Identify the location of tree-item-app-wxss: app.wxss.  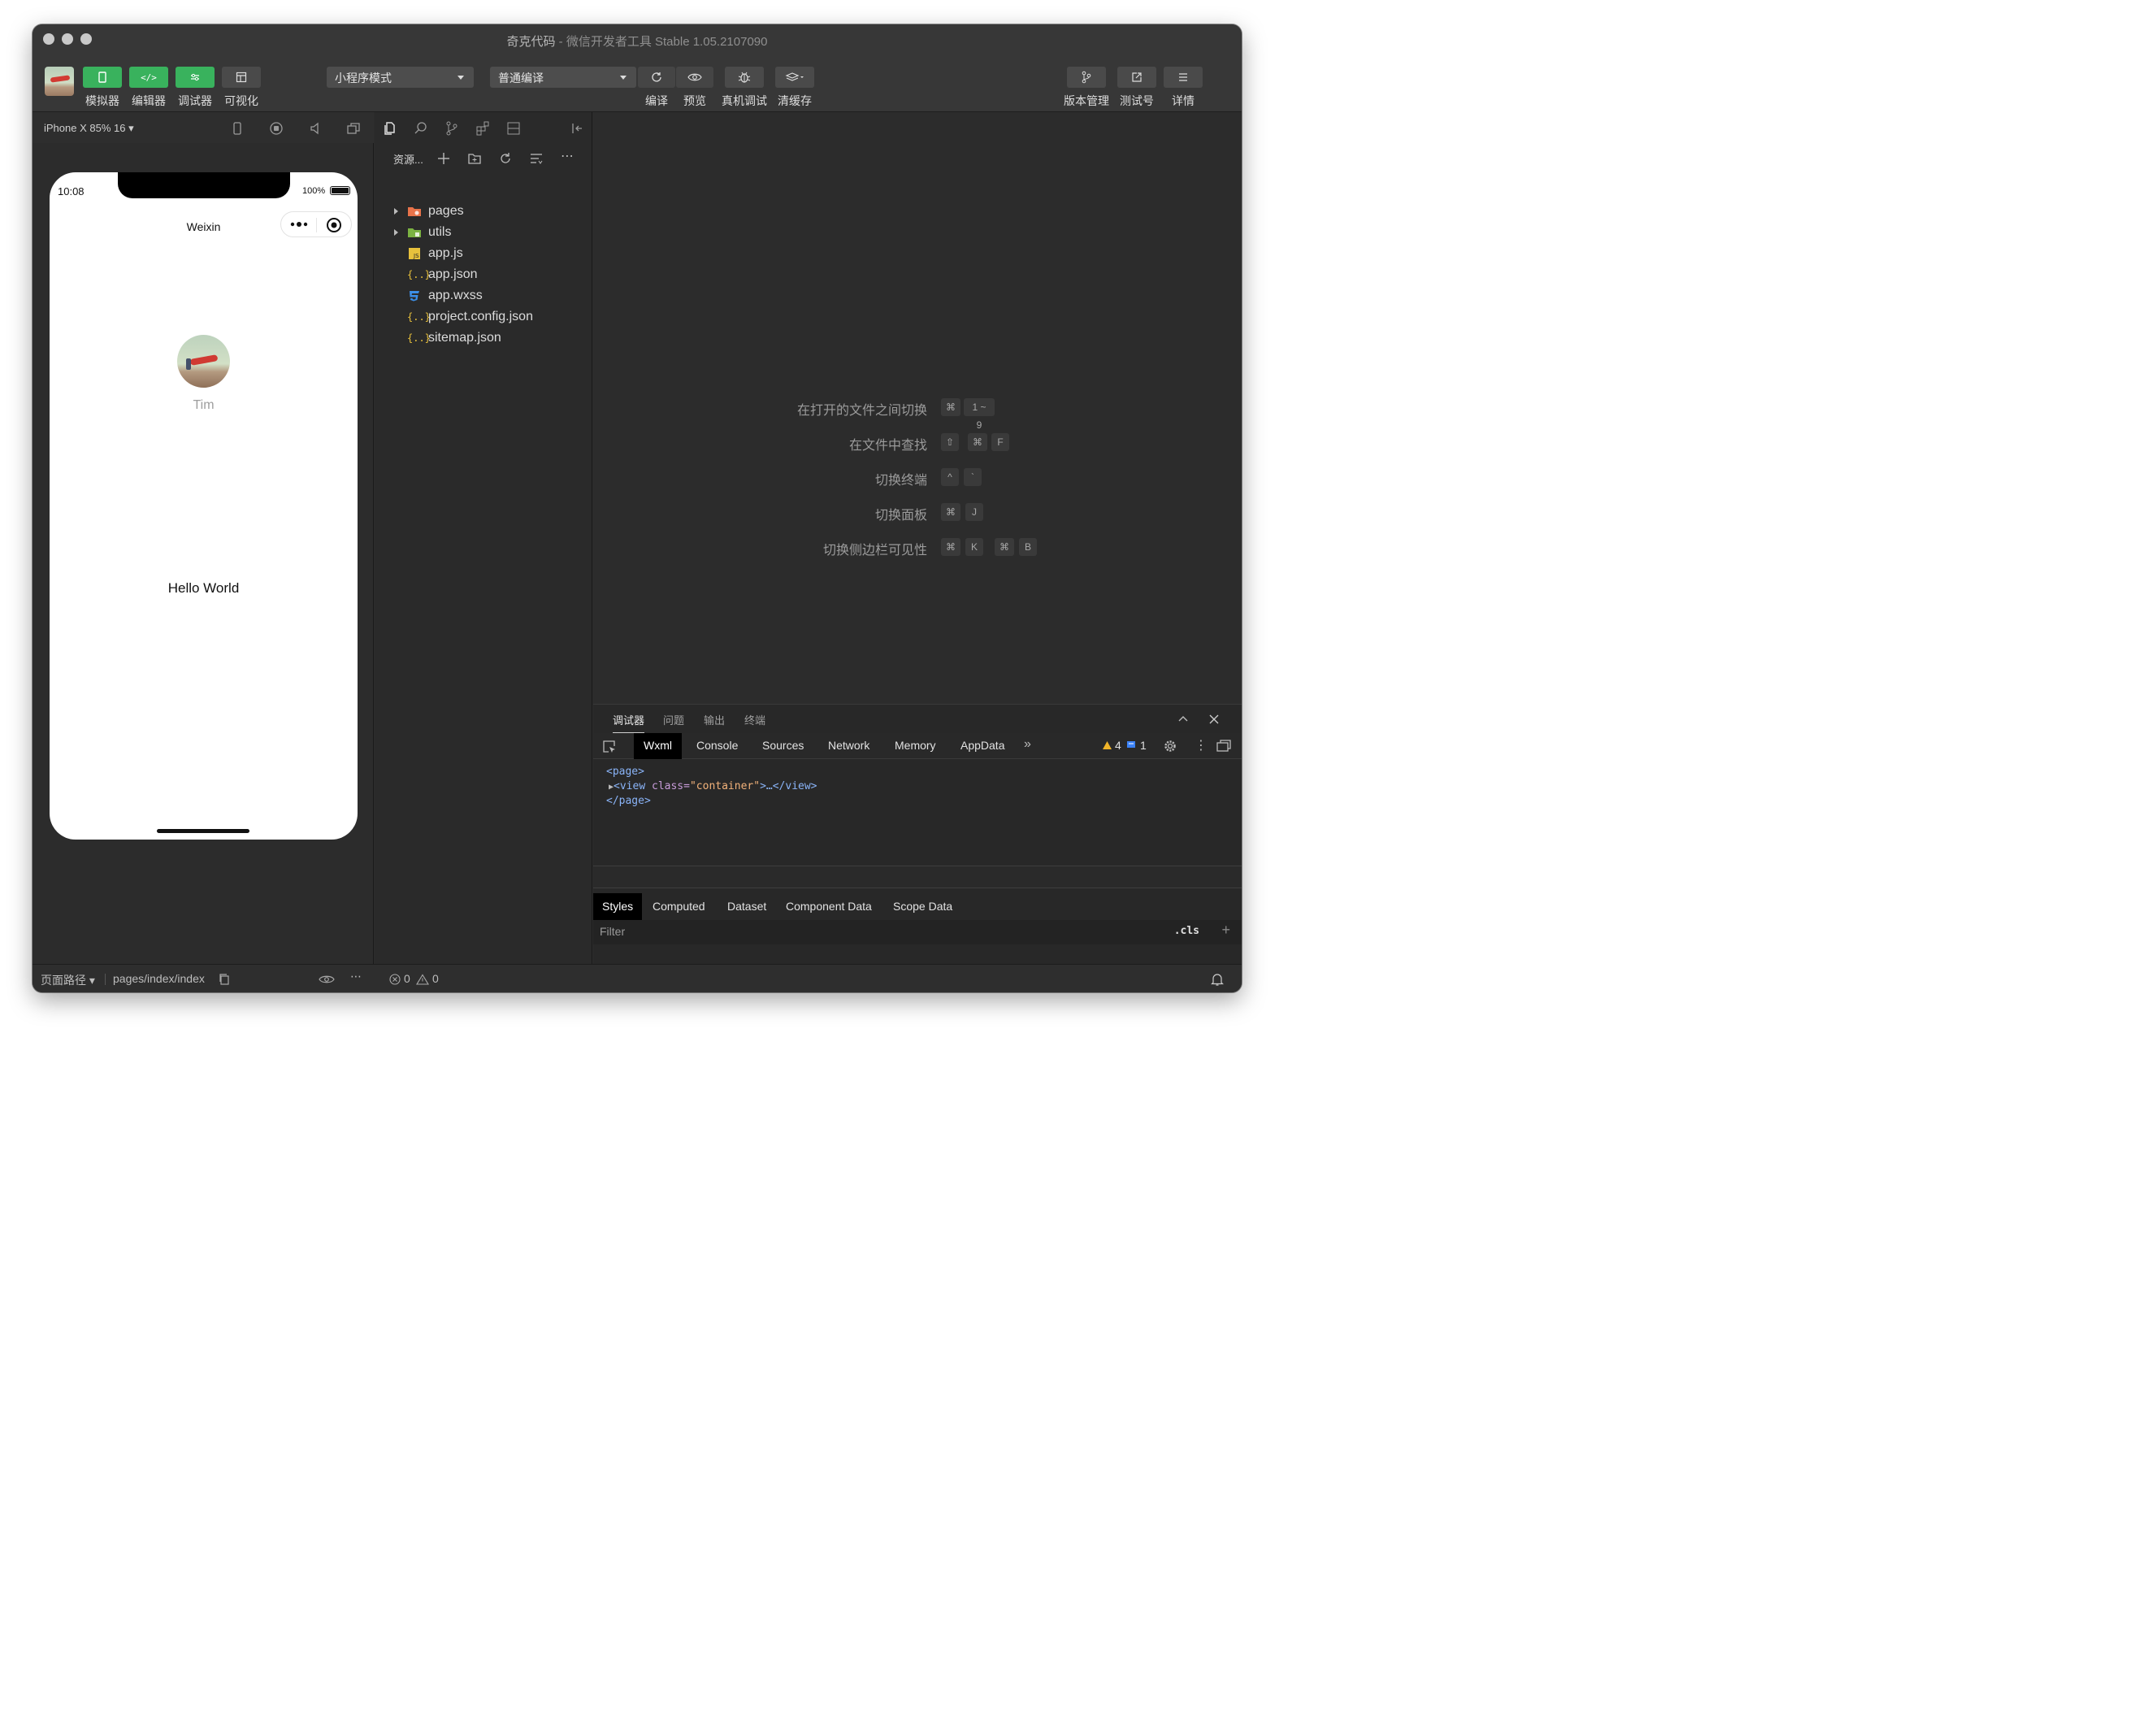
(484, 296).